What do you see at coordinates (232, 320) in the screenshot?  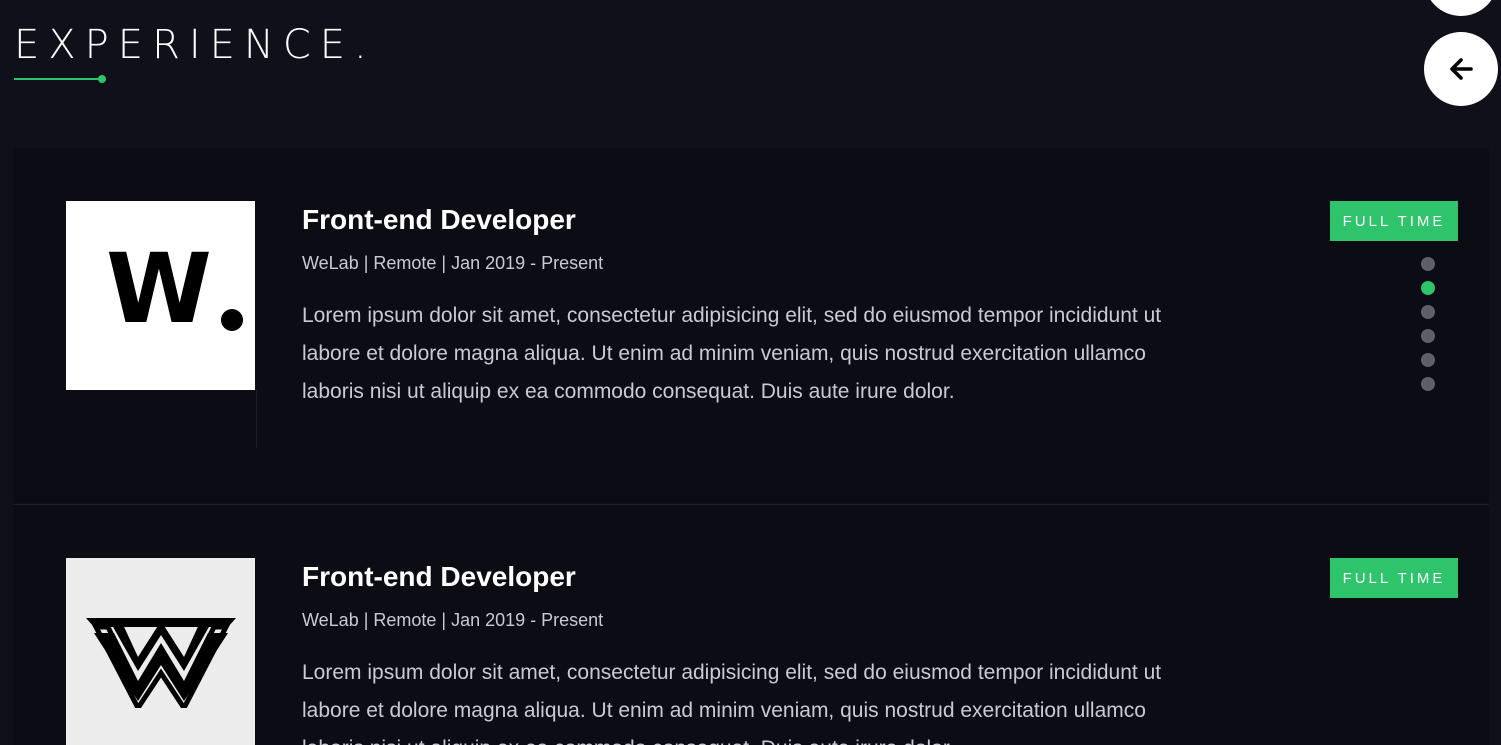 I see `welab-logo-dot` at bounding box center [232, 320].